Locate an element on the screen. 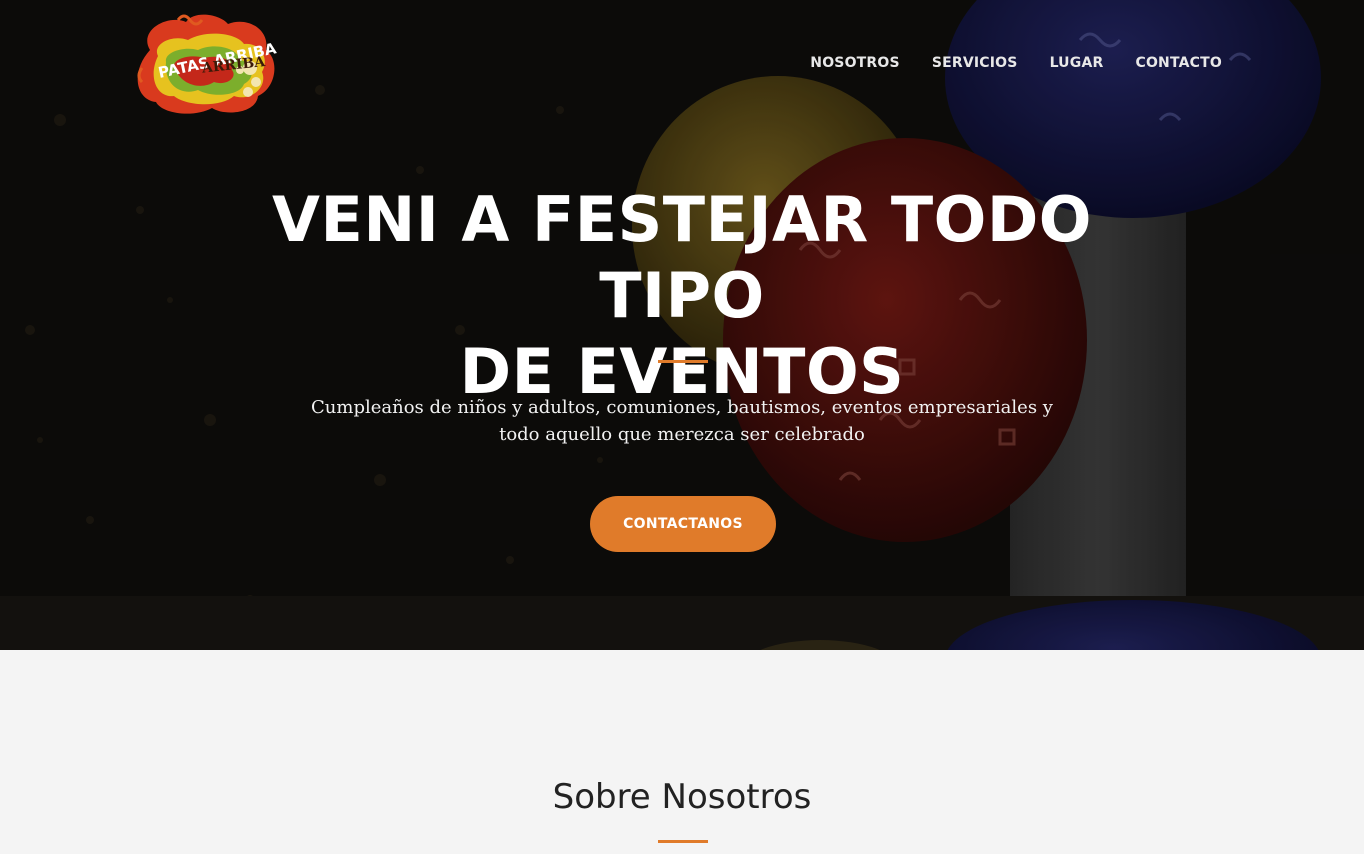 The width and height of the screenshot is (1364, 854). patas-arriba-logo-icon: PATAS ARRIBA ARRIBA is located at coordinates (207, 64).